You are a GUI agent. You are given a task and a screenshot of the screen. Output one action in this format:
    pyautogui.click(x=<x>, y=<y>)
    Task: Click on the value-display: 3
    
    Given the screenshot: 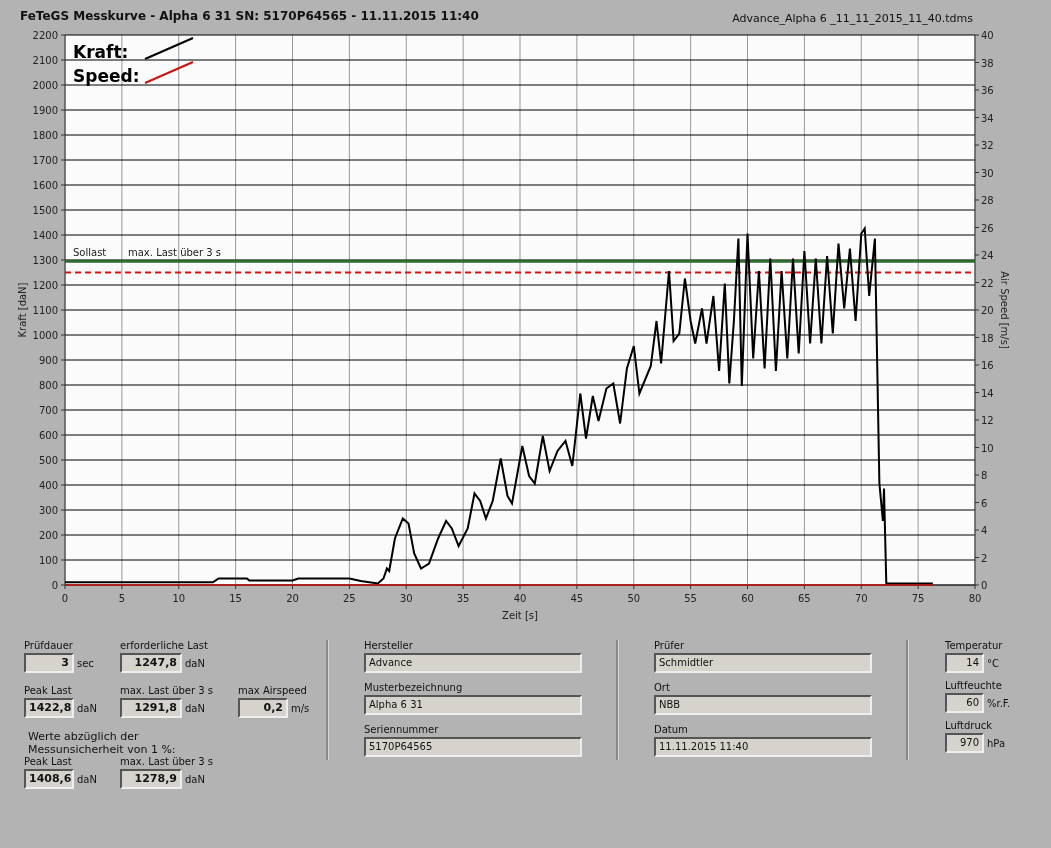 What is the action you would take?
    pyautogui.click(x=49, y=663)
    